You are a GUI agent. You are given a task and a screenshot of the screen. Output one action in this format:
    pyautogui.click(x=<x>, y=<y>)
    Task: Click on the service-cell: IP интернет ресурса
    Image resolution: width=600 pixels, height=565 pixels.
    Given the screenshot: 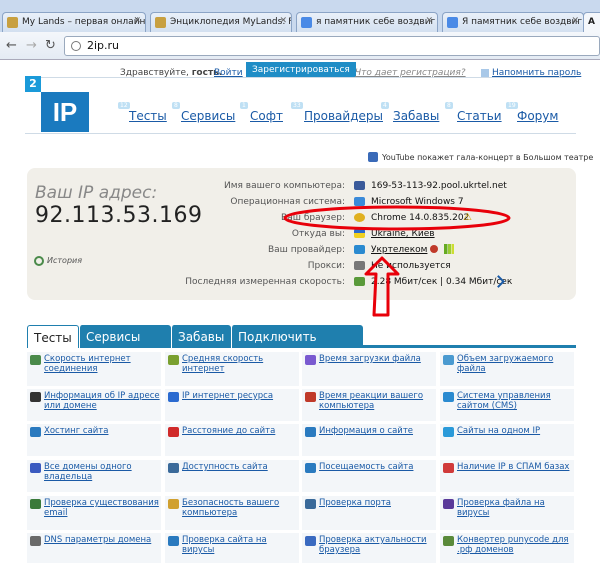 What is the action you would take?
    pyautogui.click(x=232, y=405)
    